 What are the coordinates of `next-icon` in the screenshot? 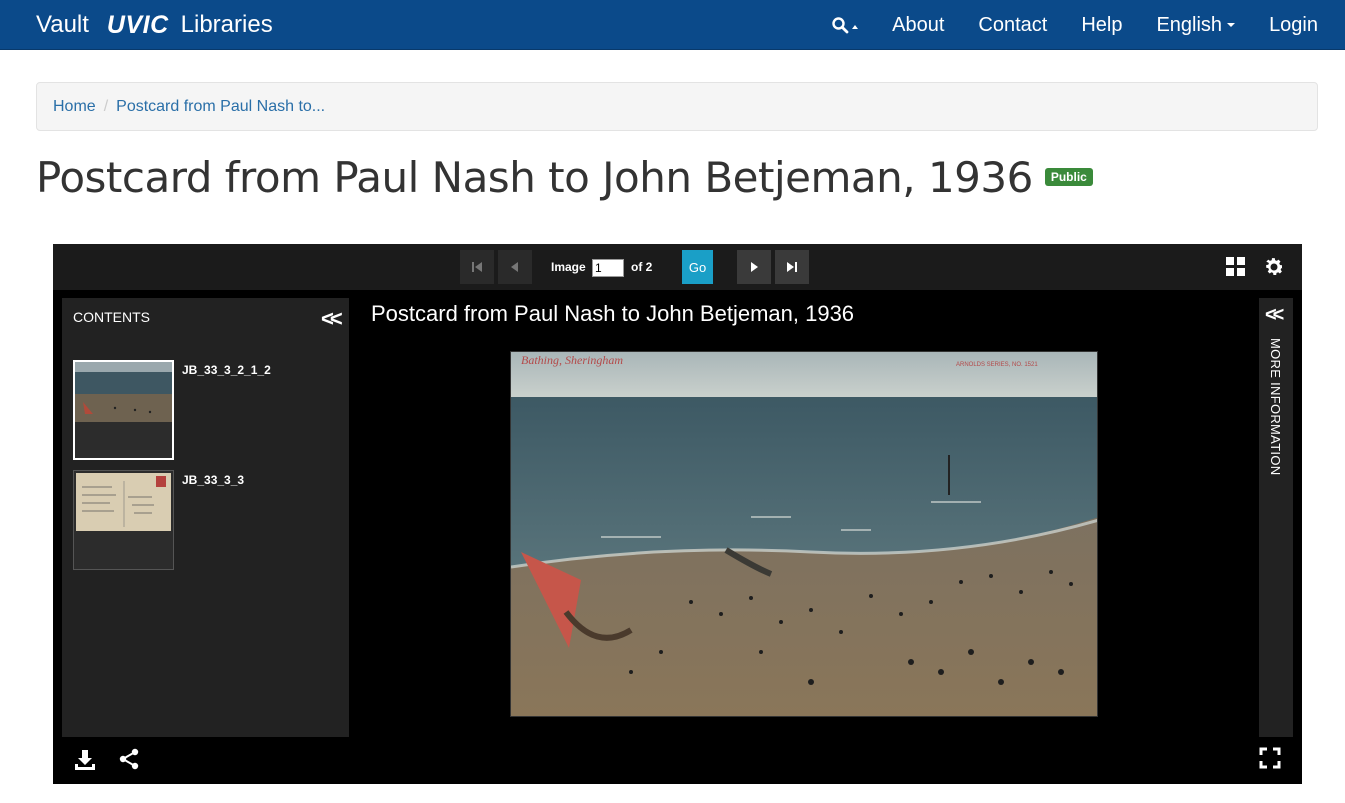 It's located at (754, 267).